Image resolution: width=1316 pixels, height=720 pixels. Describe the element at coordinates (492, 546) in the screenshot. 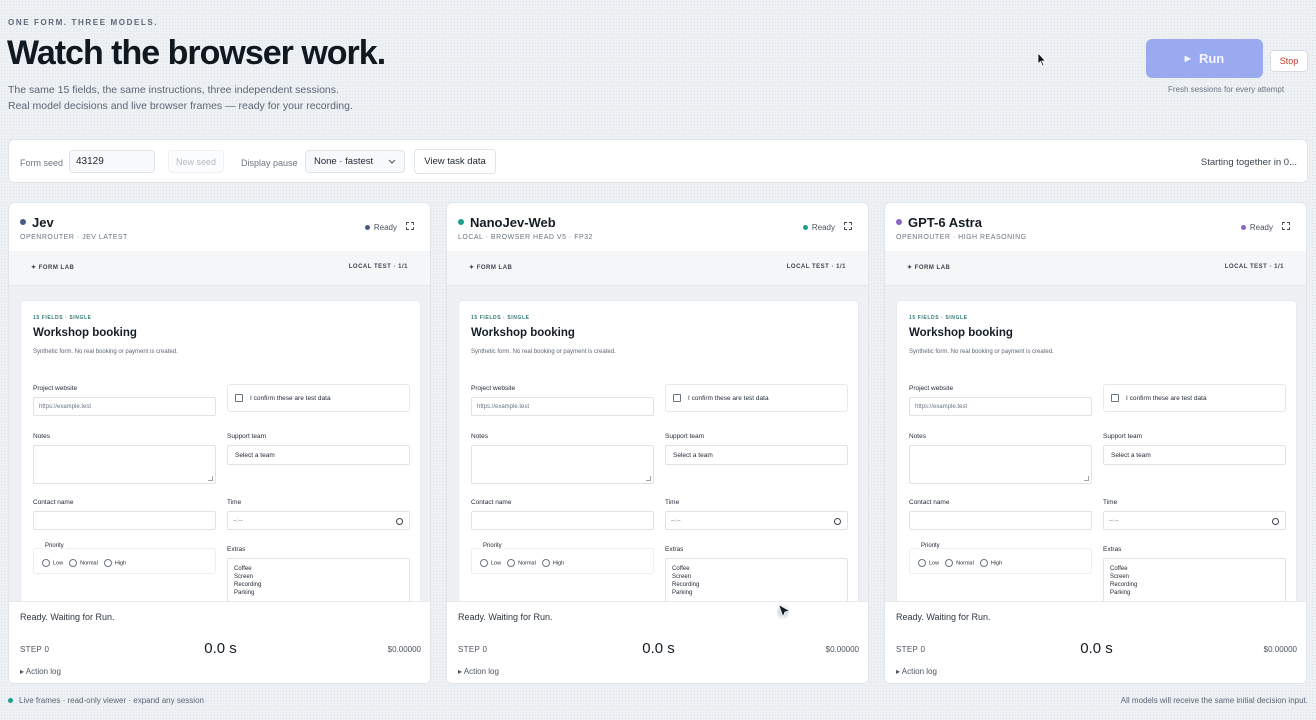

I see `priority-label: Priority` at that location.